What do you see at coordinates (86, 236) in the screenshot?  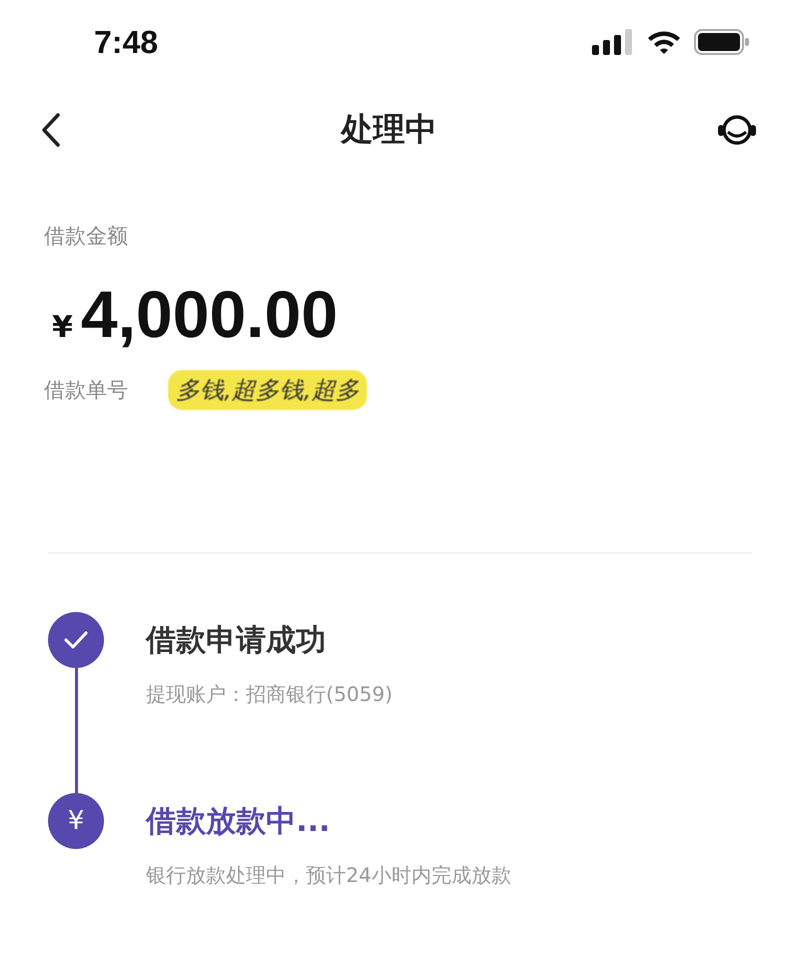 I see `amount-label: 借款金额` at bounding box center [86, 236].